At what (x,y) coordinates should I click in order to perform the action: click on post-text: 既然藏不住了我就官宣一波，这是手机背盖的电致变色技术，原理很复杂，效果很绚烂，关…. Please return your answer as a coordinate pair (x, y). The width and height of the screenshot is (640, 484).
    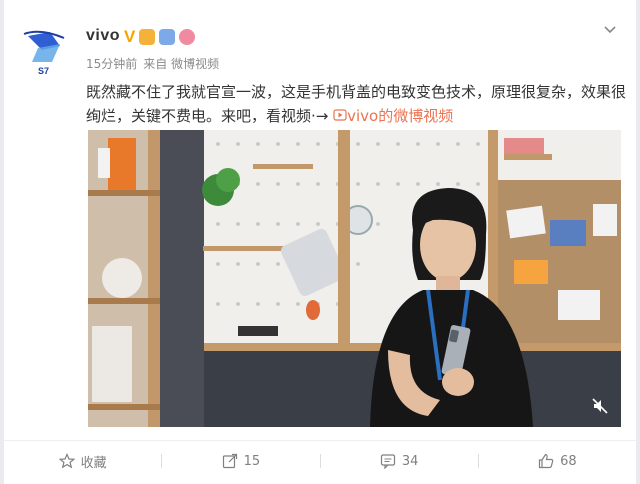
    Looking at the image, I should click on (356, 104).